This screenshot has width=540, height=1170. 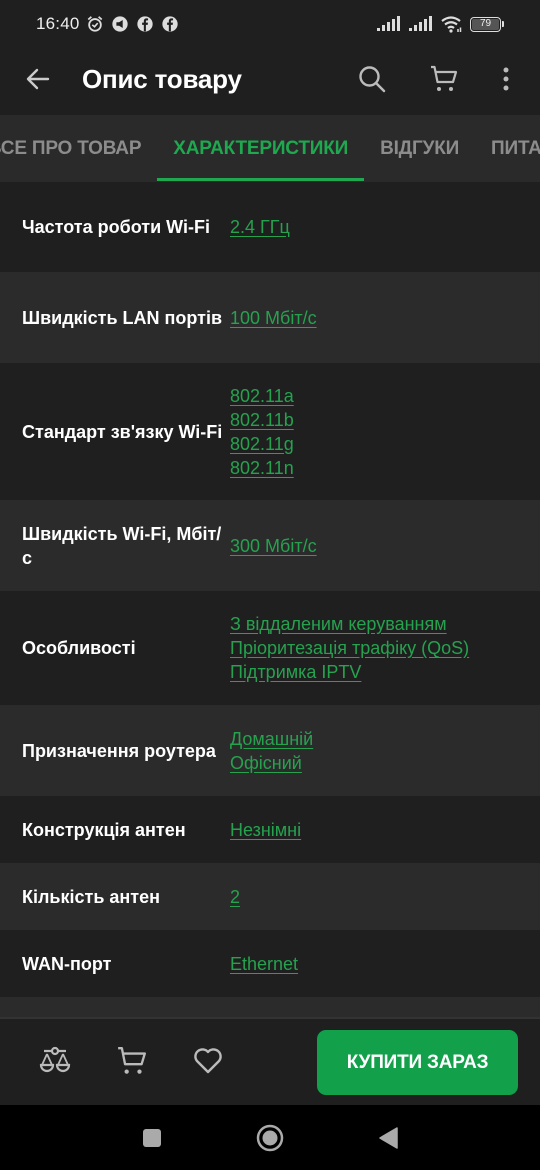 I want to click on more-options-button, so click(x=506, y=79).